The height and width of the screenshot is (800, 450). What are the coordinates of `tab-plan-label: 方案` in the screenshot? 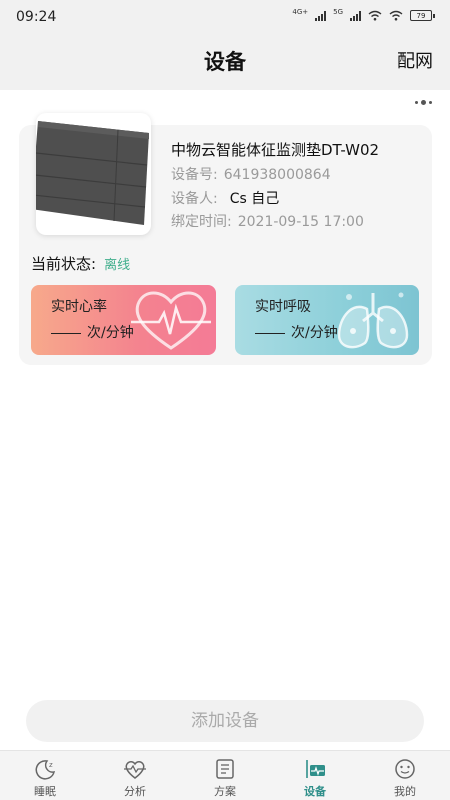 It's located at (225, 791).